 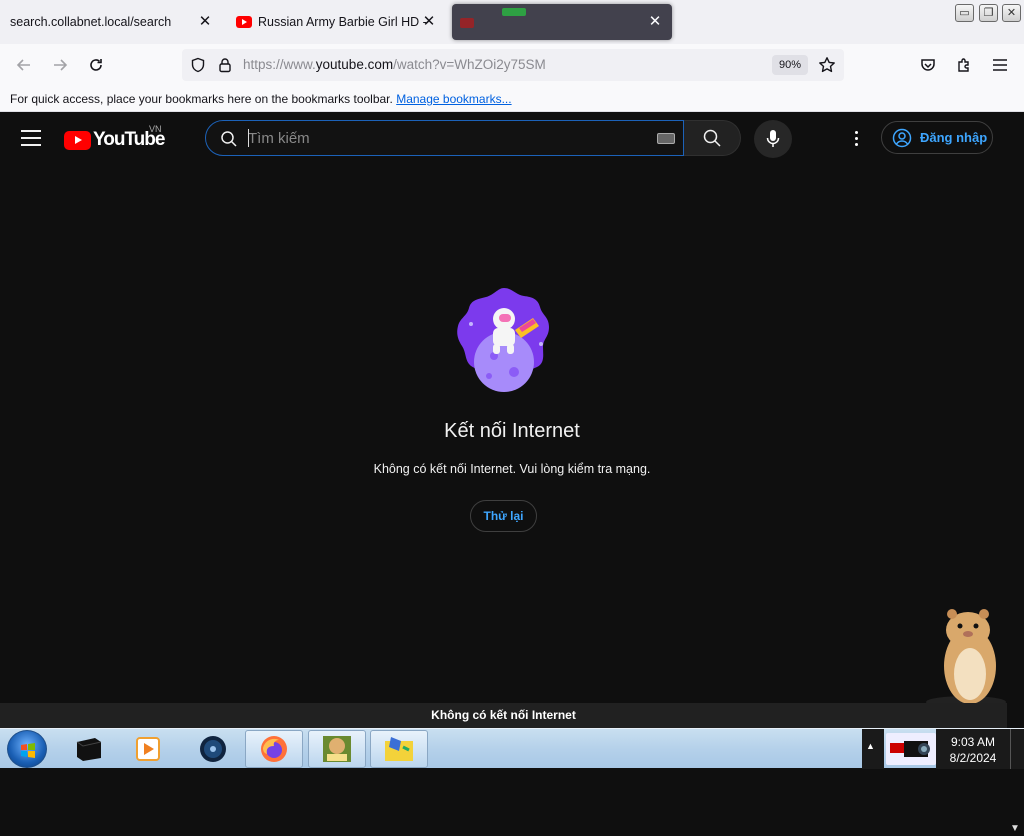 I want to click on media-player-icon, so click(x=148, y=749).